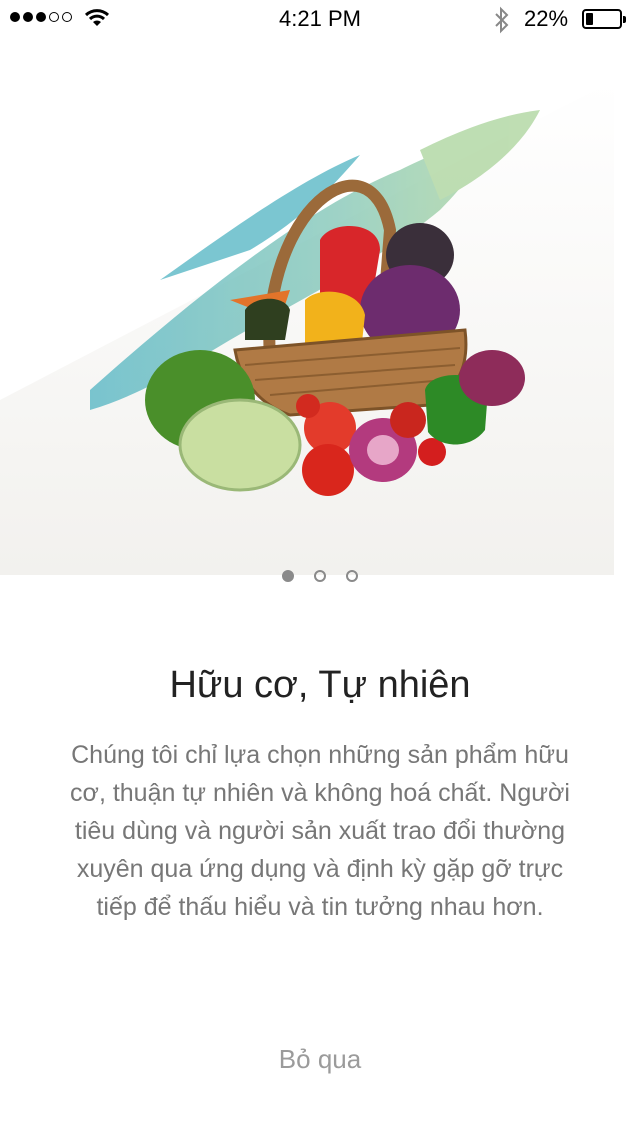  Describe the element at coordinates (492, 378) in the screenshot. I see `red-onion` at that location.